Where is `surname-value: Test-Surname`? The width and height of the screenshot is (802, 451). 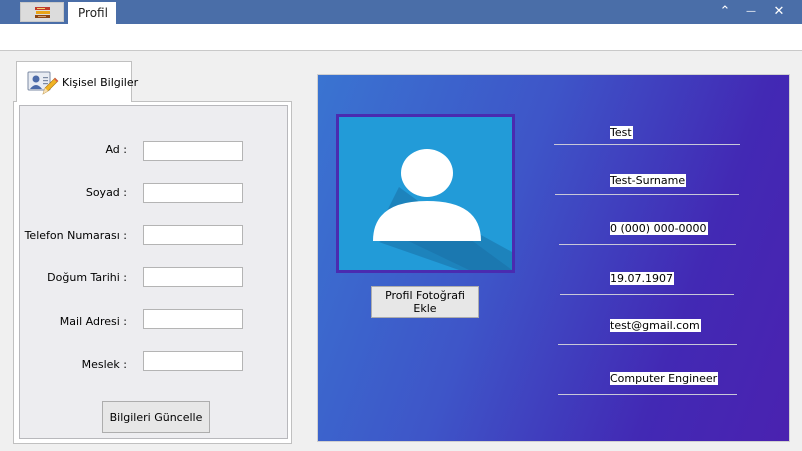
surname-value: Test-Surname is located at coordinates (648, 180).